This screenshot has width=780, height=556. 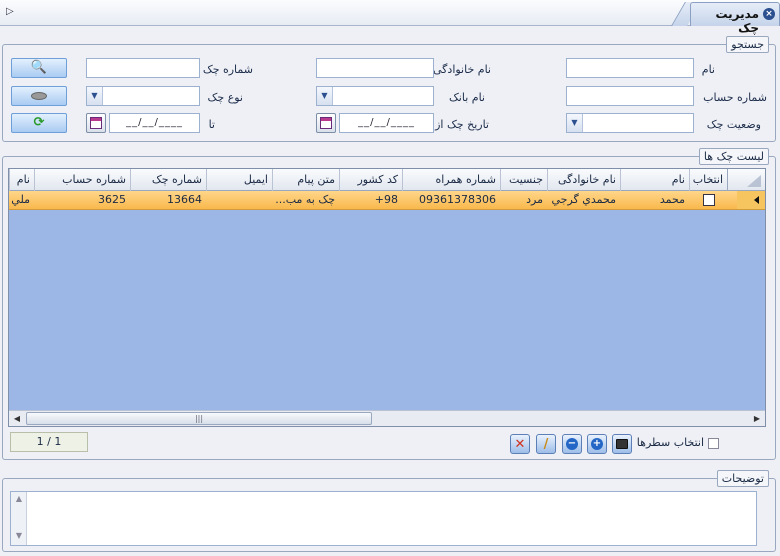 I want to click on scroll-left-icon: ◀, so click(x=17, y=418).